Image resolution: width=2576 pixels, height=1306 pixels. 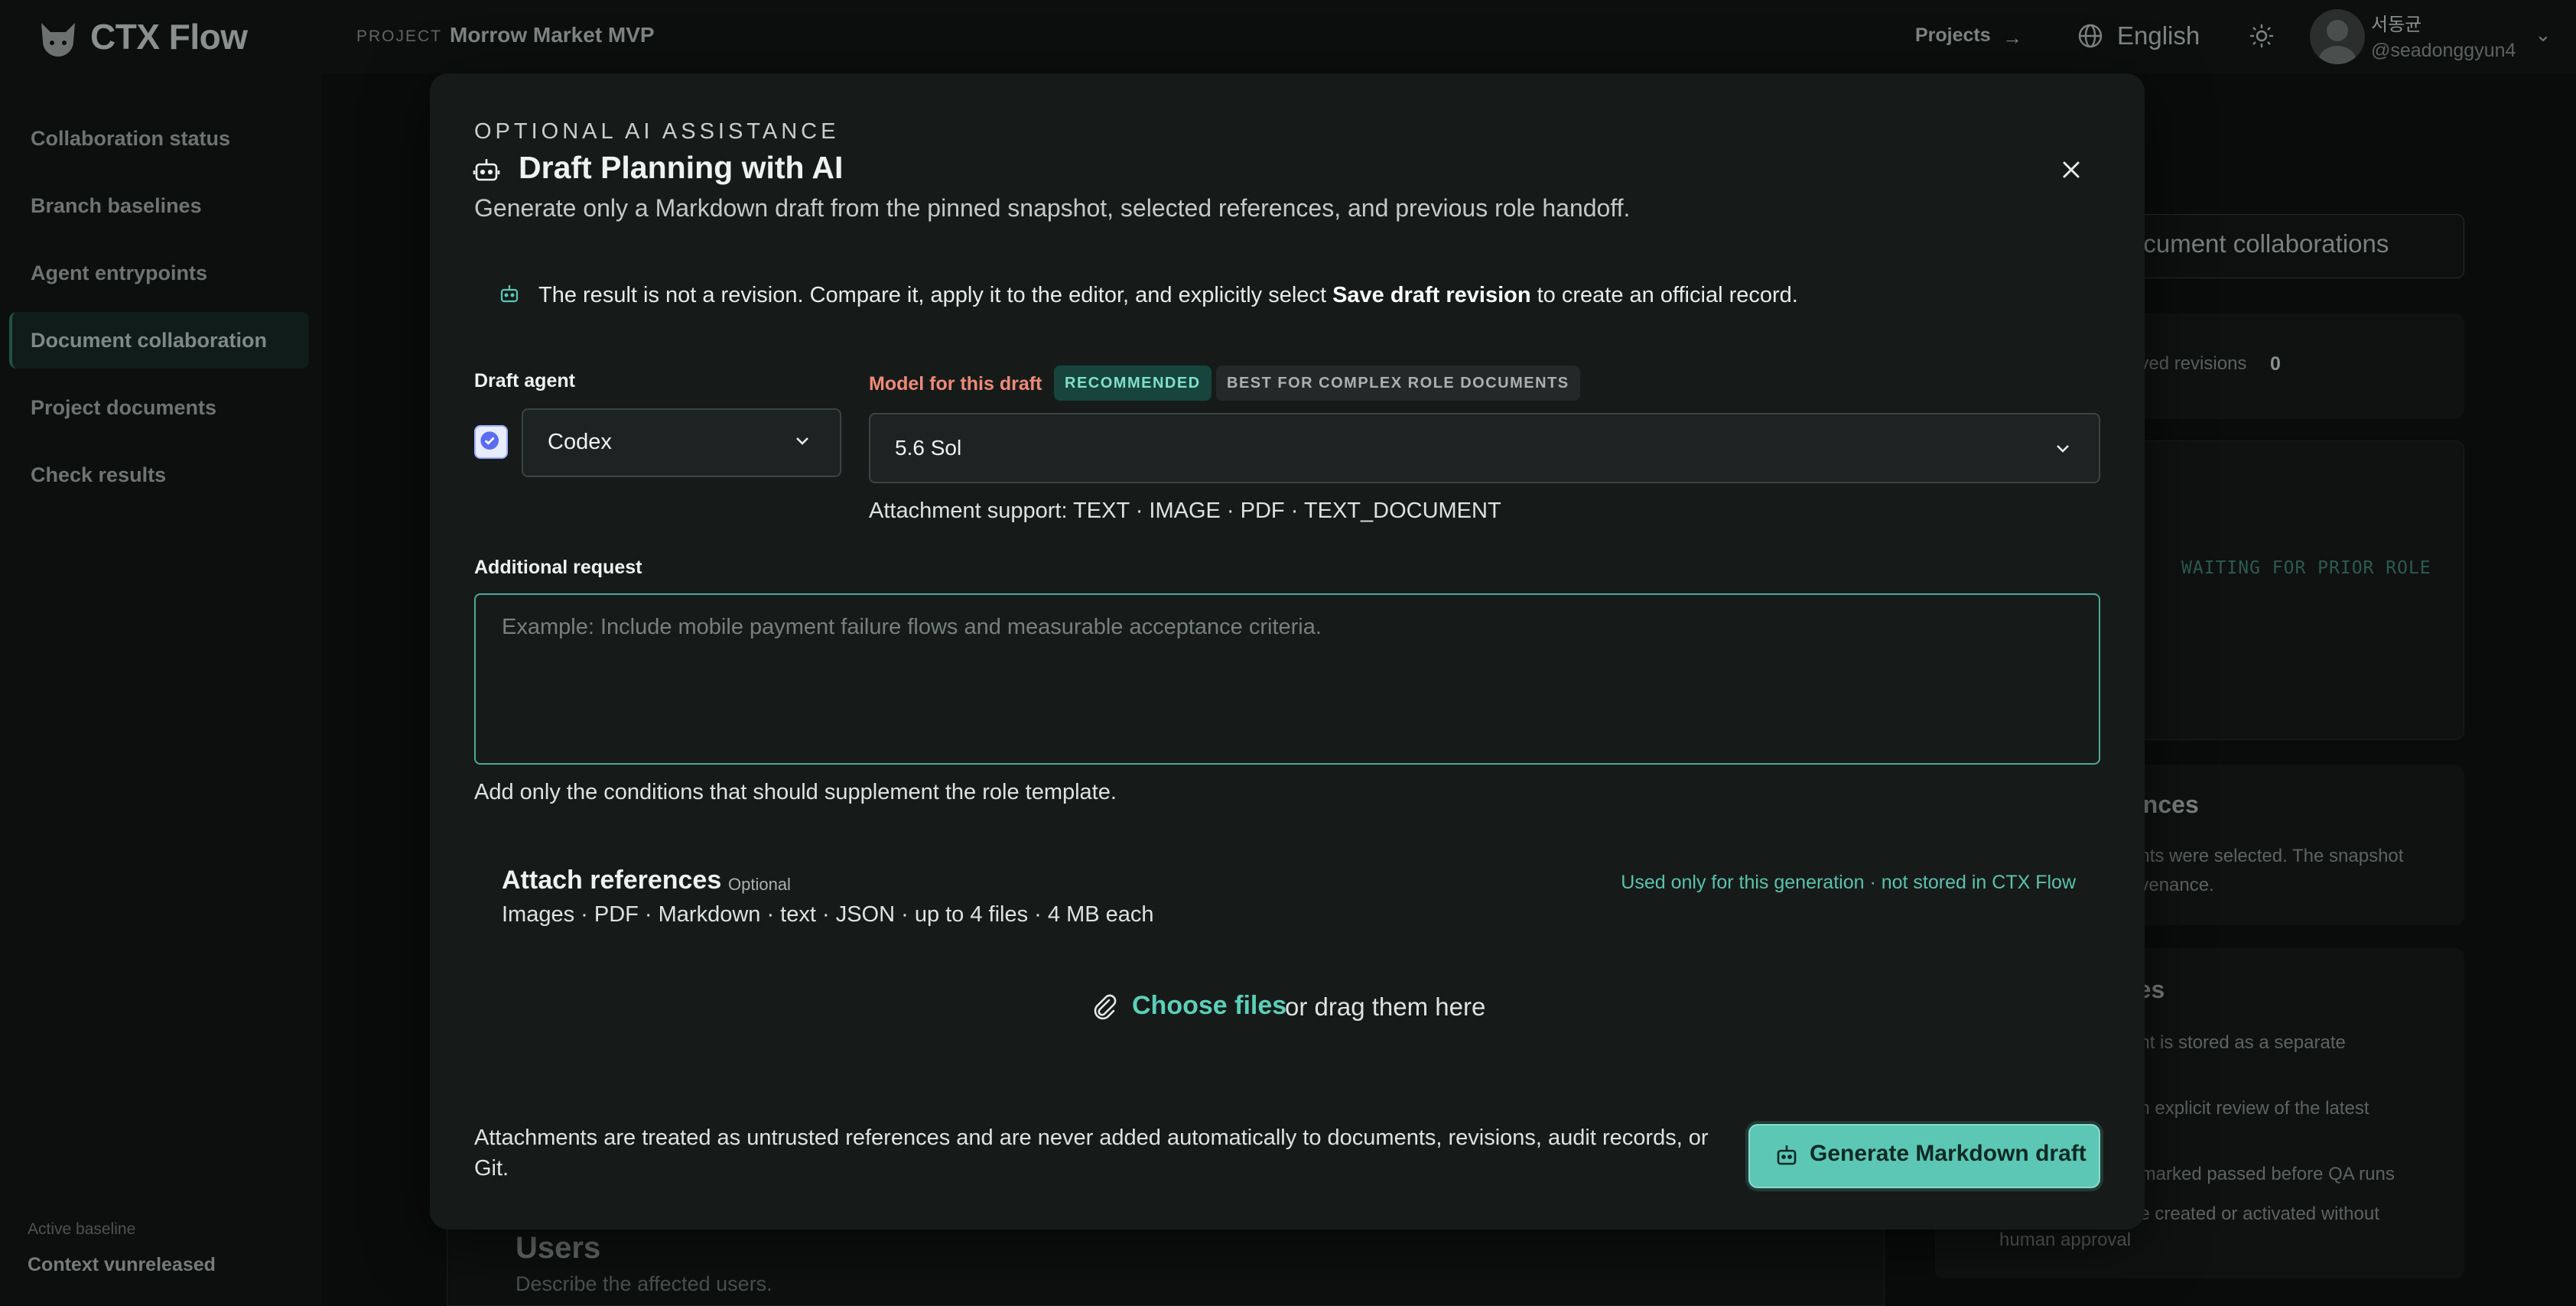 What do you see at coordinates (159, 273) in the screenshot?
I see `sidebar-item-agent-entrypoints: Agent entrypoints` at bounding box center [159, 273].